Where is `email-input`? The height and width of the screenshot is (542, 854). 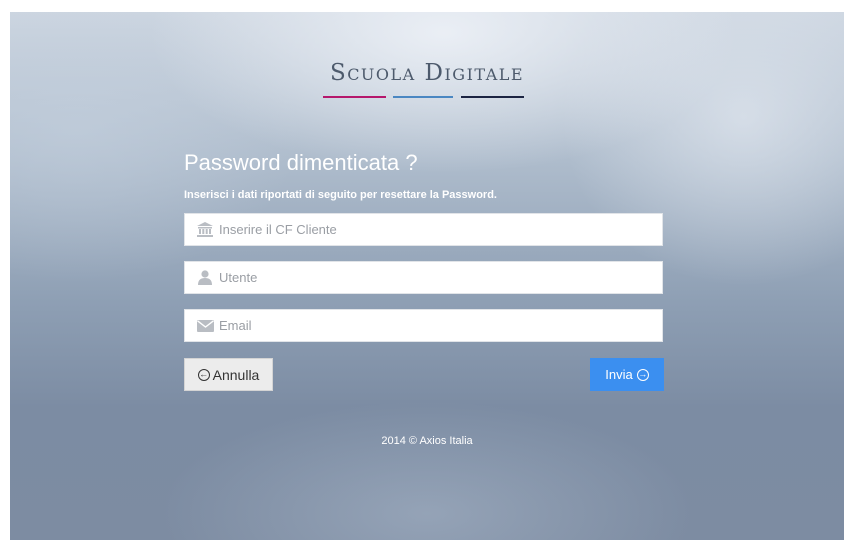
email-input is located at coordinates (440, 325).